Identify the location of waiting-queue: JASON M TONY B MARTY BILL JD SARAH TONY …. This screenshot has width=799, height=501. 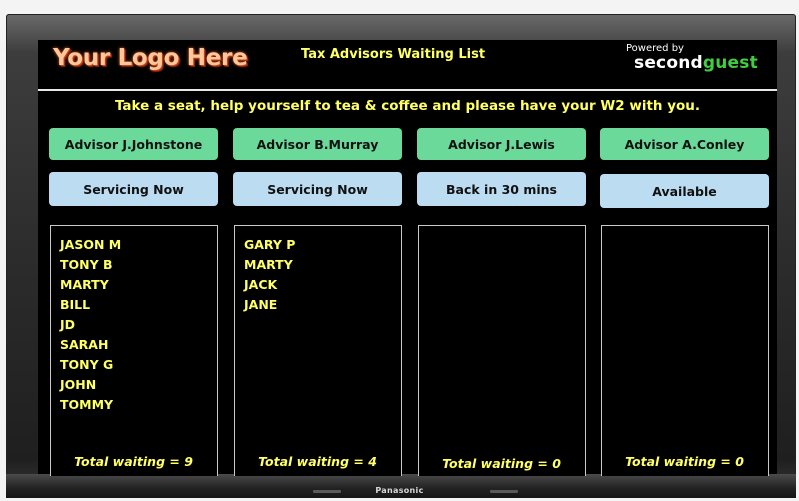
(134, 350).